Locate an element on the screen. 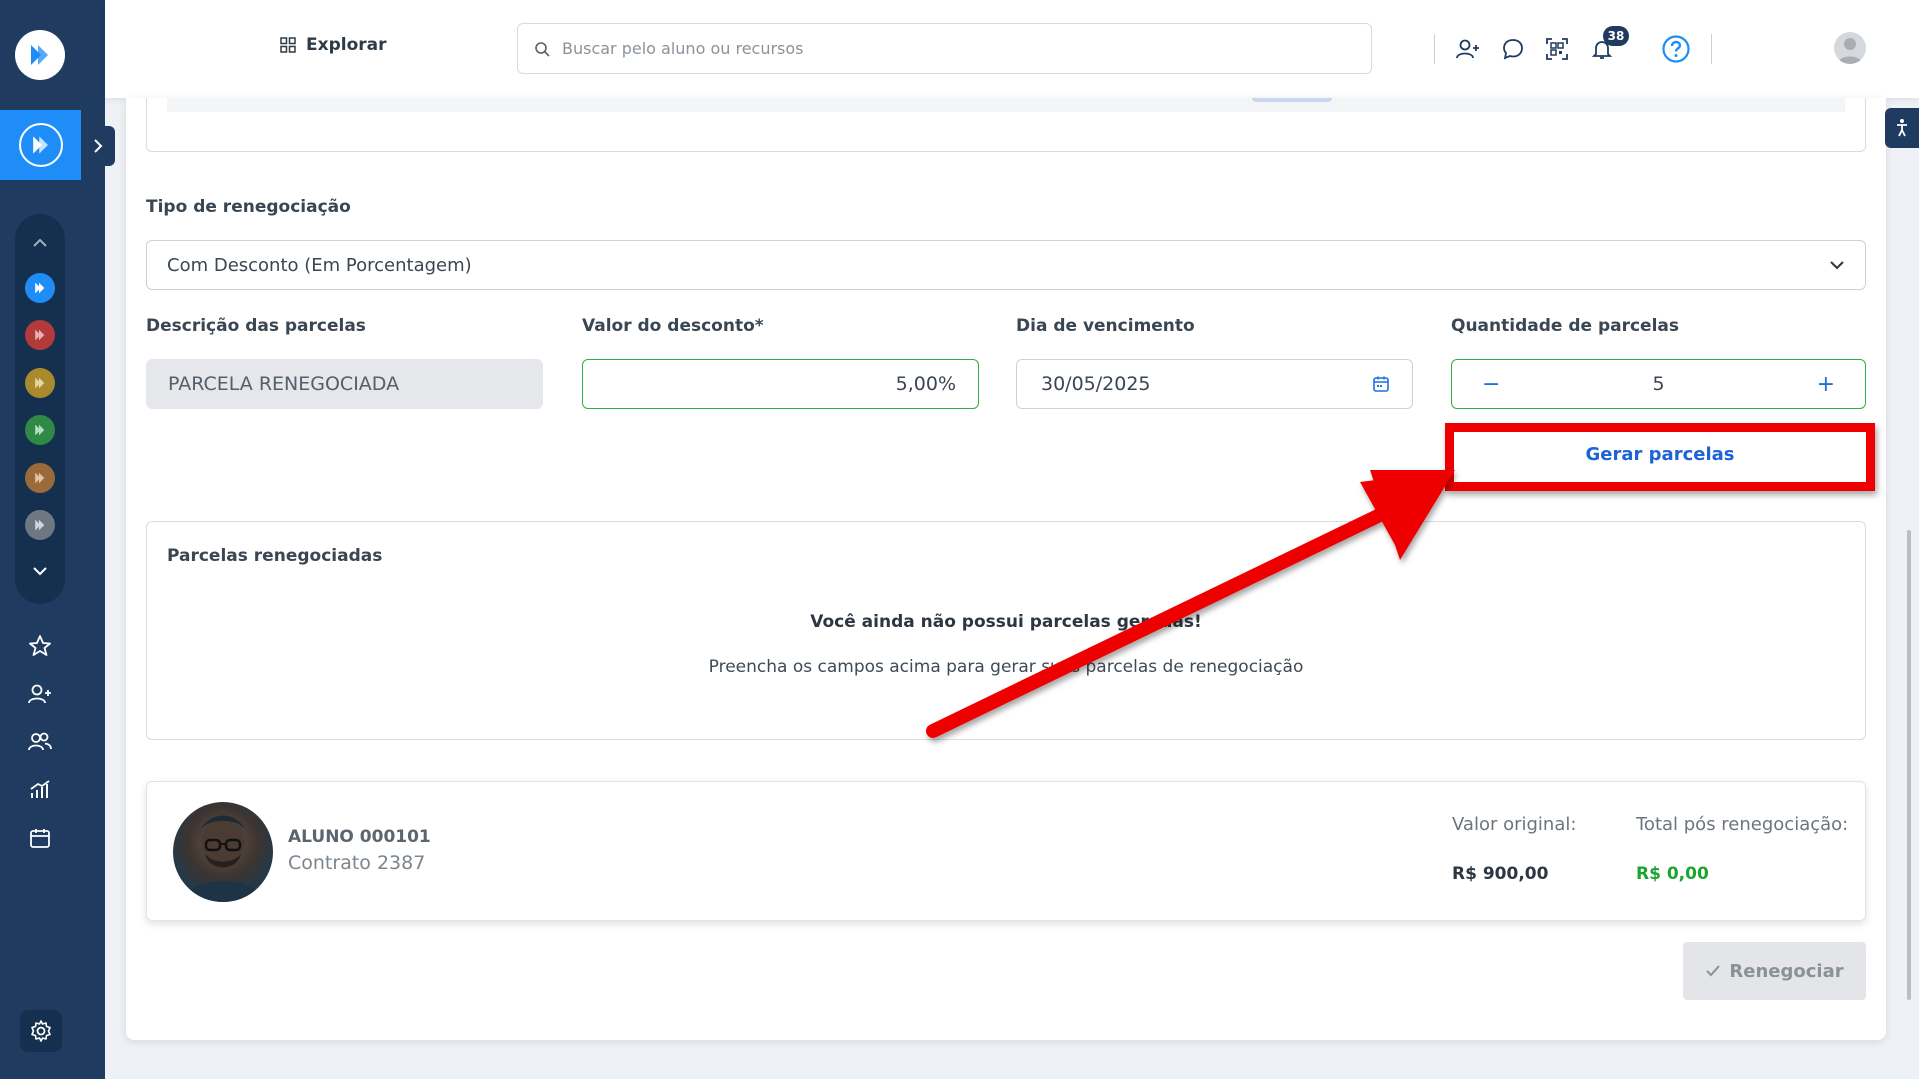  notification-badge: 38 is located at coordinates (1616, 36).